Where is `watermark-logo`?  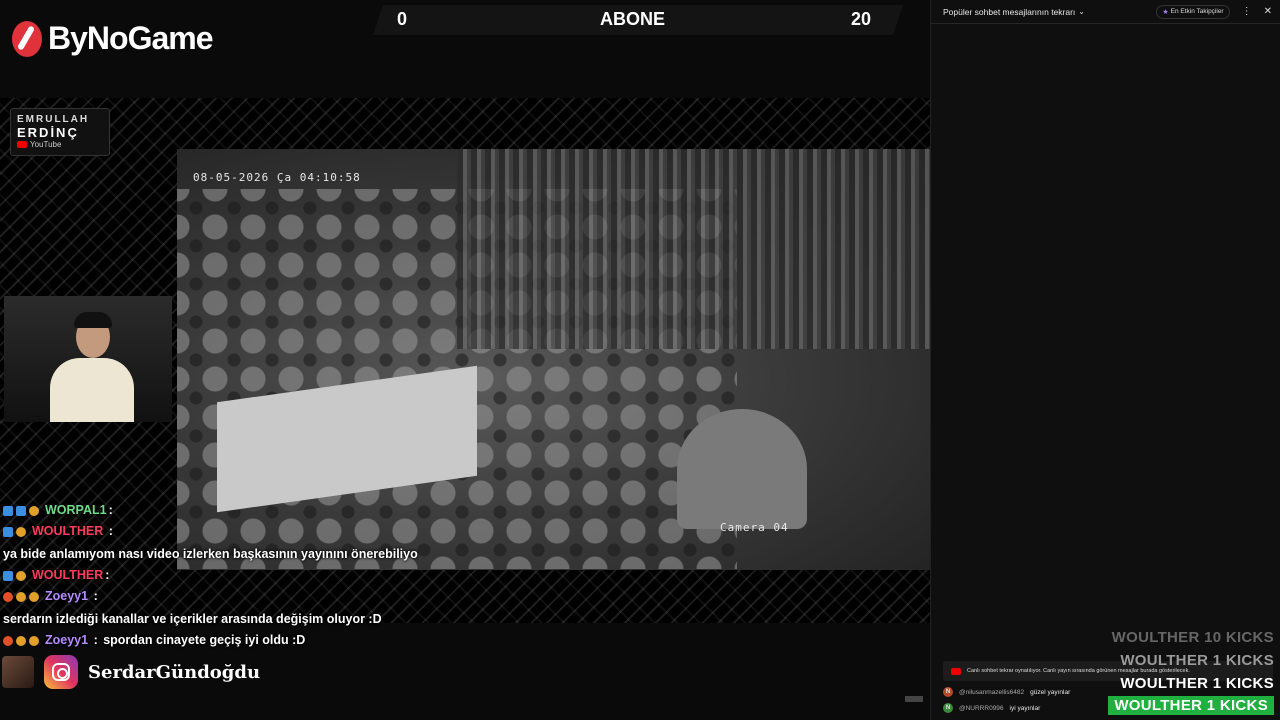 watermark-logo is located at coordinates (914, 699).